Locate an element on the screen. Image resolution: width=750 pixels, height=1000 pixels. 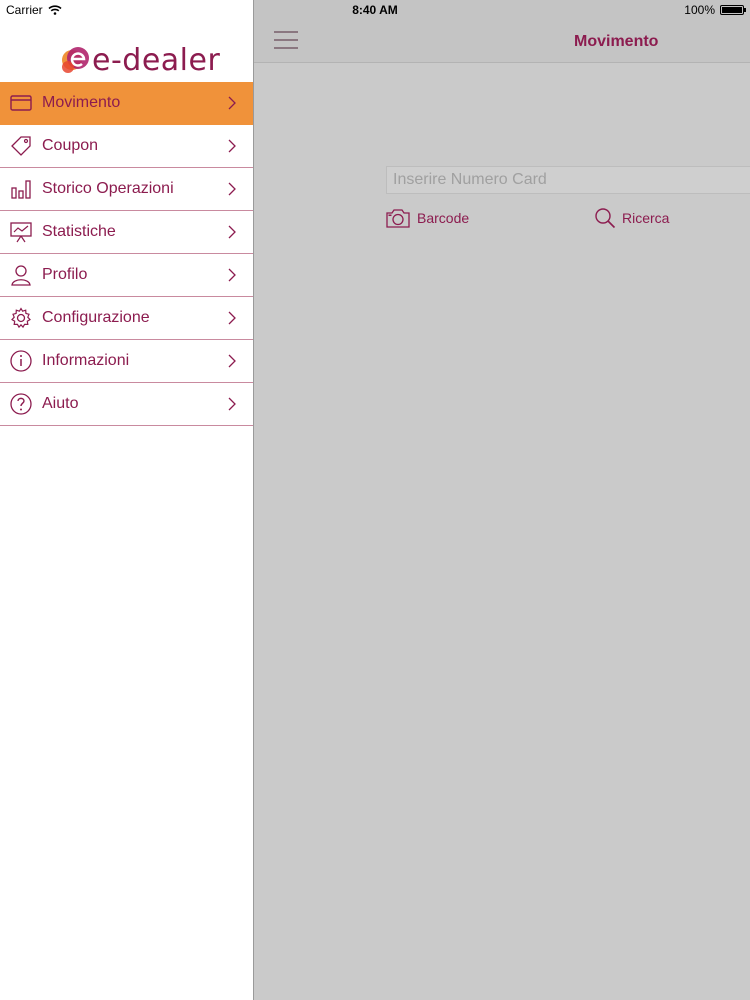
menu-item-label: Coupon is located at coordinates (70, 145).